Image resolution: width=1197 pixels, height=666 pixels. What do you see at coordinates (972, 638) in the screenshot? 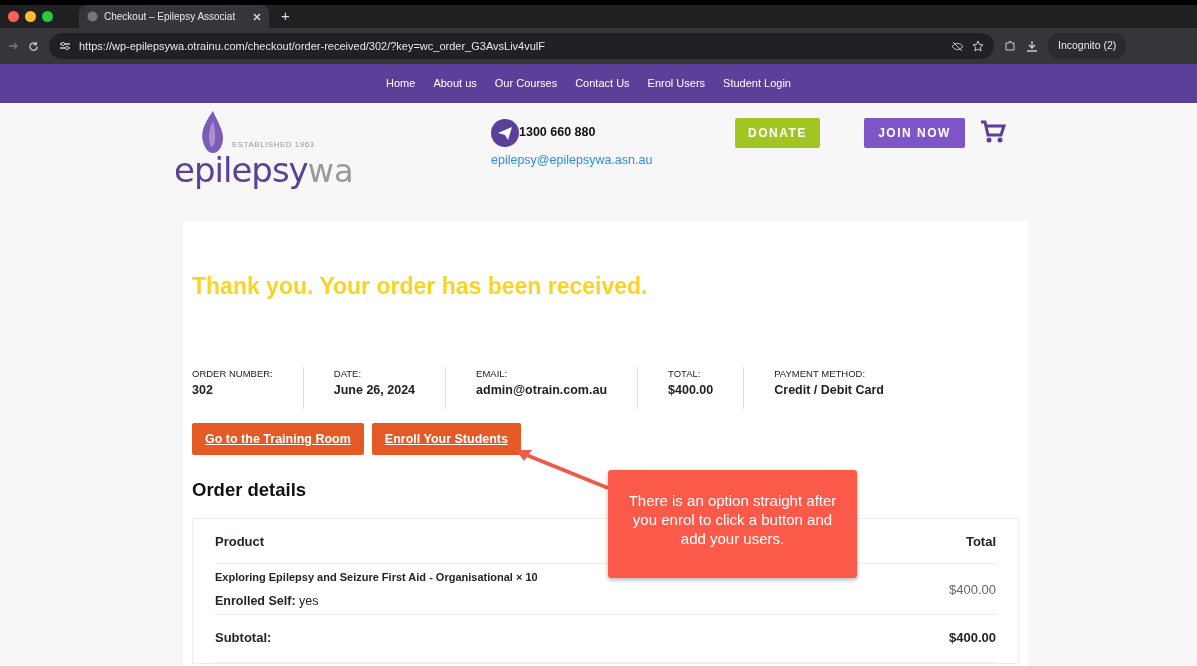
I see `subtotal-value: $400.00` at bounding box center [972, 638].